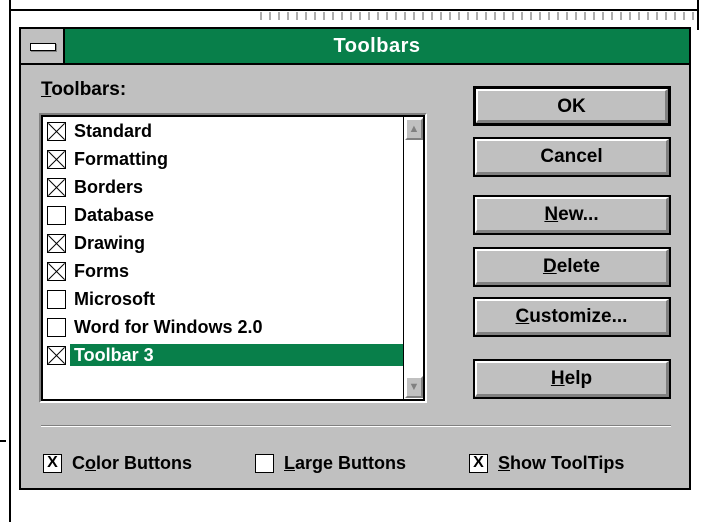 Image resolution: width=728 pixels, height=522 pixels. What do you see at coordinates (264, 463) in the screenshot?
I see `large-buttons-box` at bounding box center [264, 463].